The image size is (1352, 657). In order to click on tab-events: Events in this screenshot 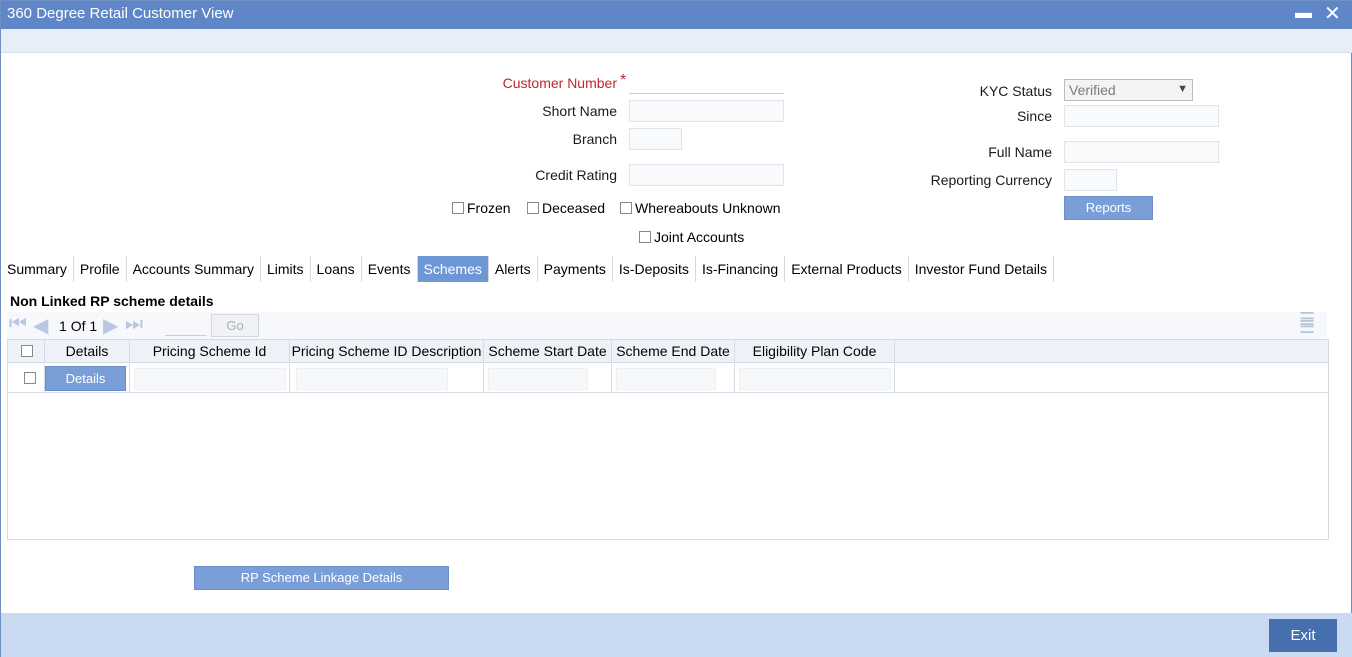, I will do `click(390, 269)`.